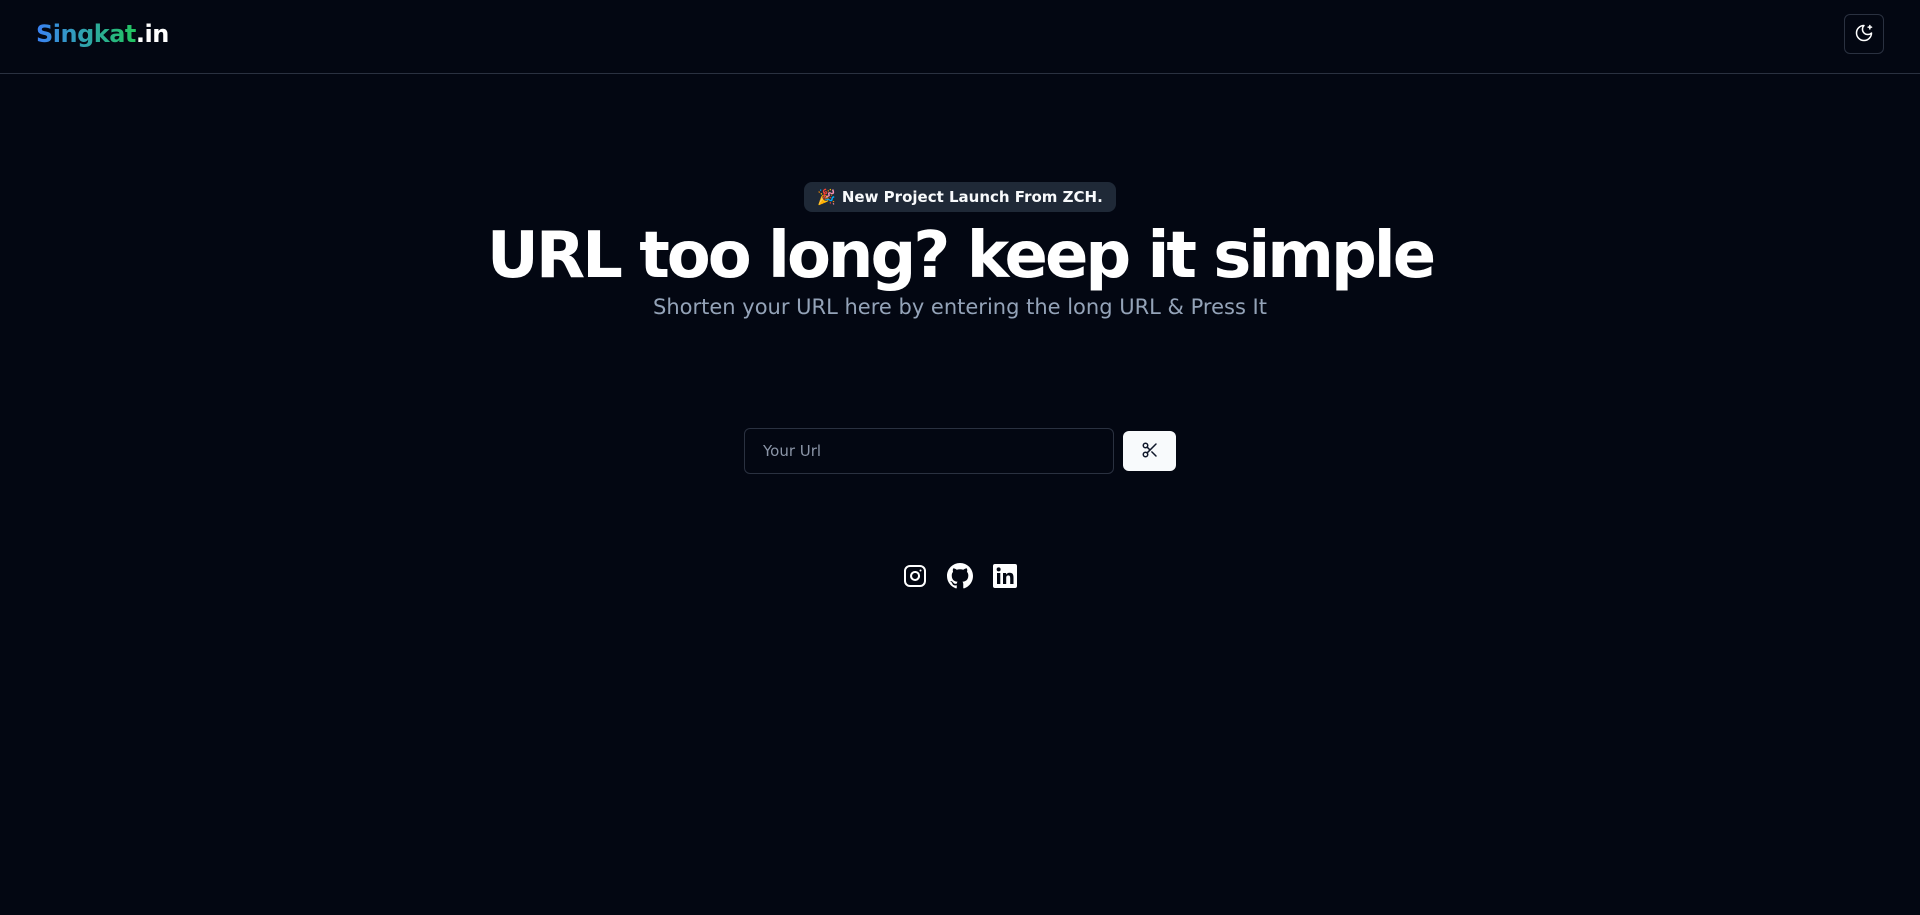  I want to click on scissors-icon, so click(1150, 451).